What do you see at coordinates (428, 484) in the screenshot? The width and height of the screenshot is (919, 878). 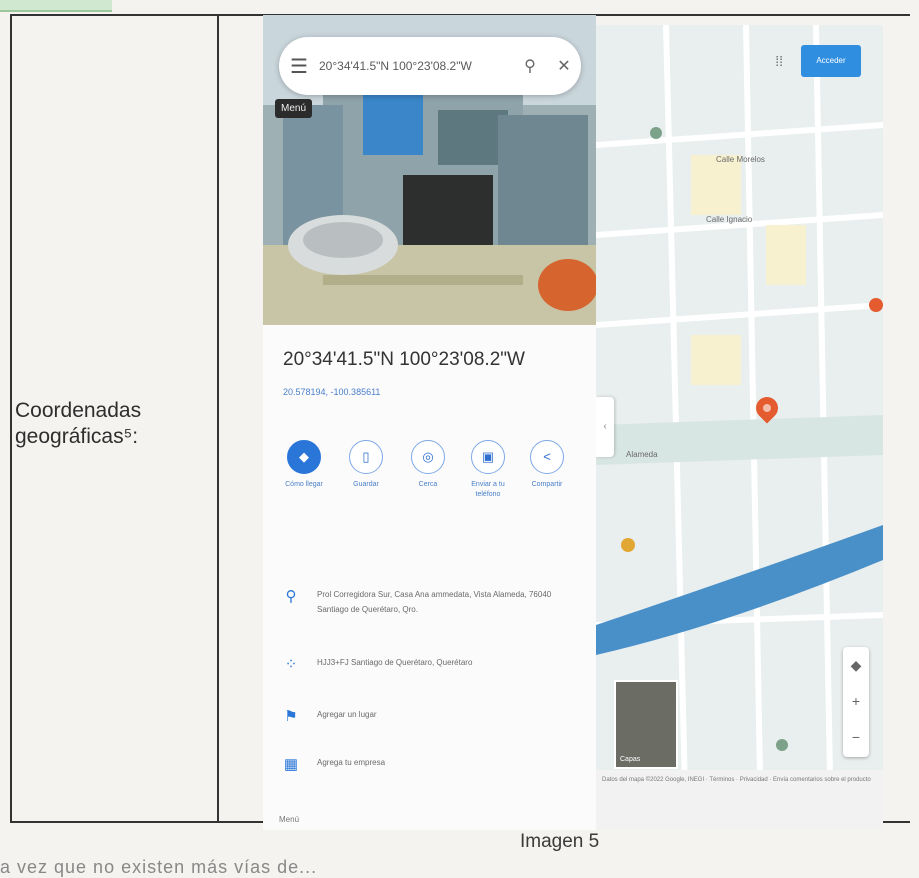 I see `nearby-label: Cerca` at bounding box center [428, 484].